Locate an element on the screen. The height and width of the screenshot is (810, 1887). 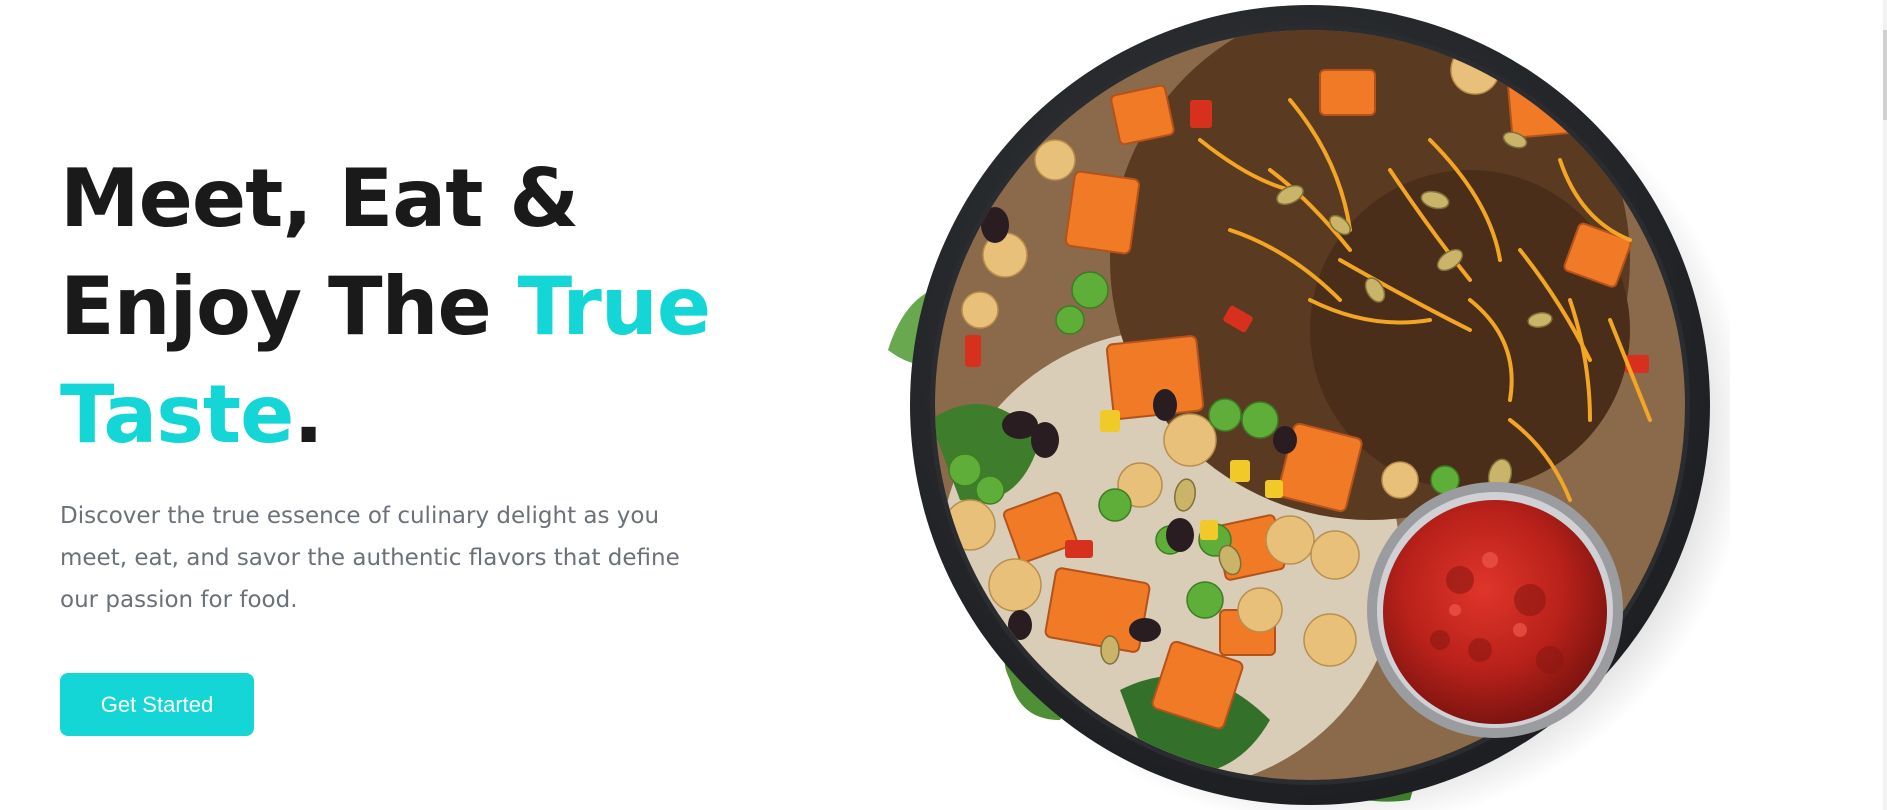
hero-title-line-3: Taste. is located at coordinates (420, 415).